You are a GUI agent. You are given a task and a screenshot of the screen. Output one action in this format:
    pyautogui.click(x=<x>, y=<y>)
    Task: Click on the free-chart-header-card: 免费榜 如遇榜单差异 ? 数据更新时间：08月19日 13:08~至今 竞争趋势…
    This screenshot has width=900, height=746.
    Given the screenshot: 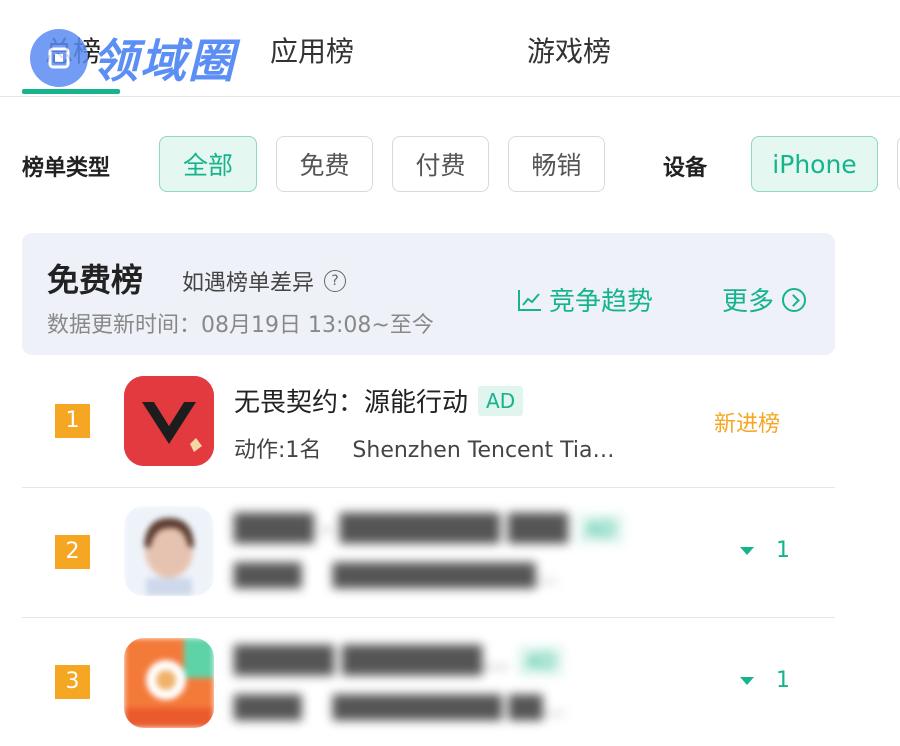 What is the action you would take?
    pyautogui.click(x=428, y=294)
    